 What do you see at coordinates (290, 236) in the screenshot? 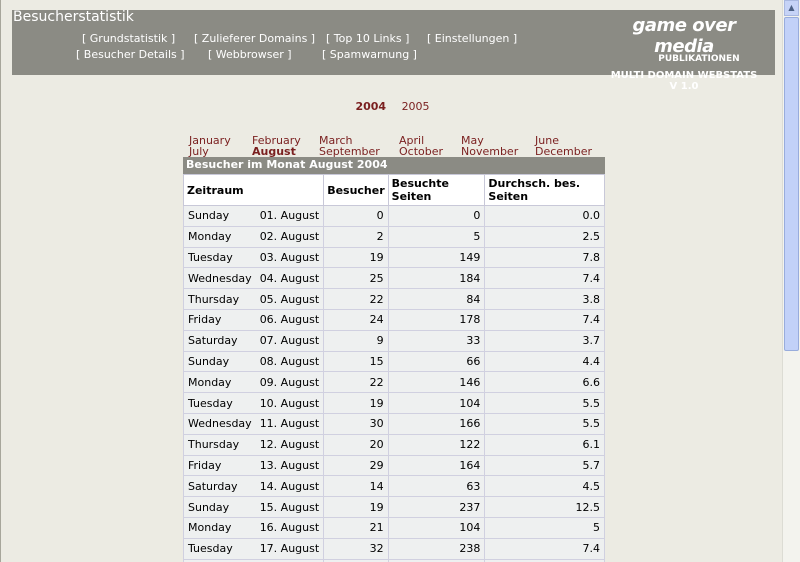
I see `row-date: 02. August` at bounding box center [290, 236].